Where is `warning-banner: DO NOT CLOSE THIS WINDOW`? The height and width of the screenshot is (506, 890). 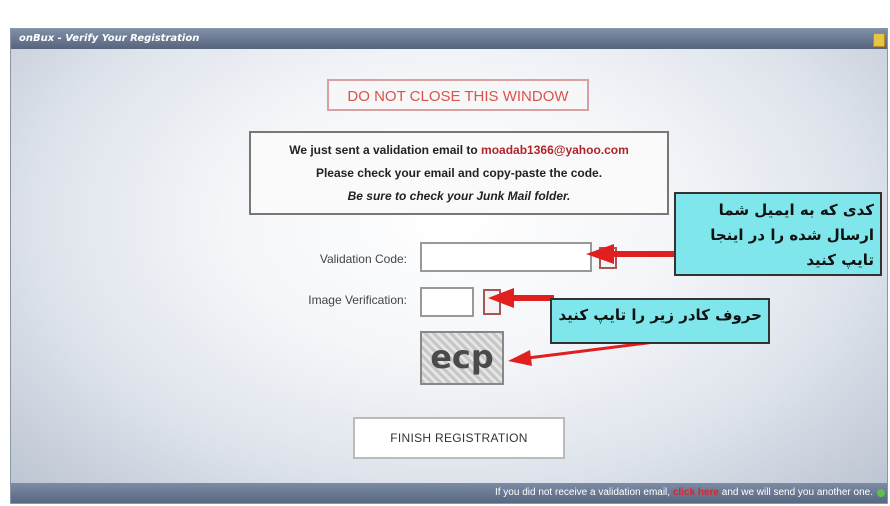
warning-banner: DO NOT CLOSE THIS WINDOW is located at coordinates (458, 95).